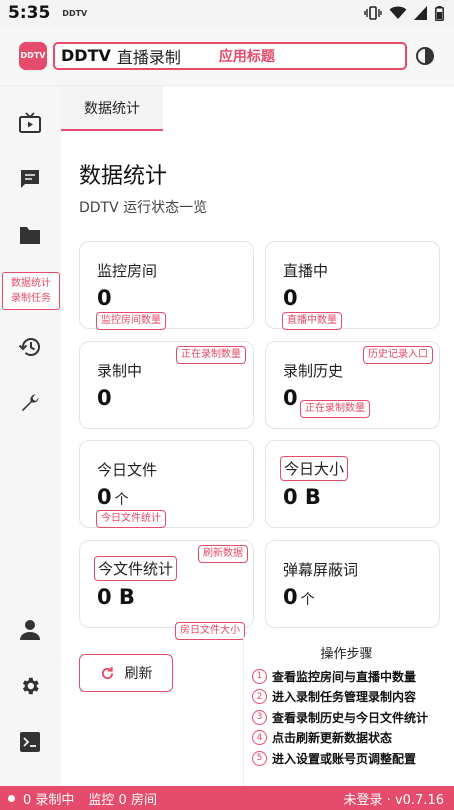  I want to click on app-title-box: DDTV 直播录制 应用标题, so click(230, 55).